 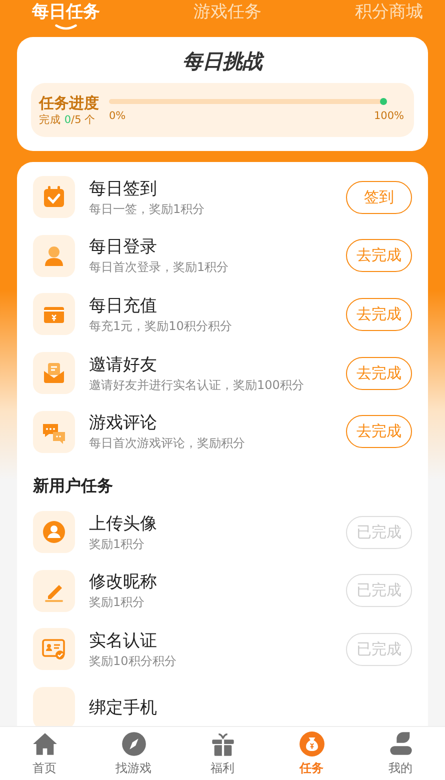 I want to click on gift-icon, so click(x=223, y=743).